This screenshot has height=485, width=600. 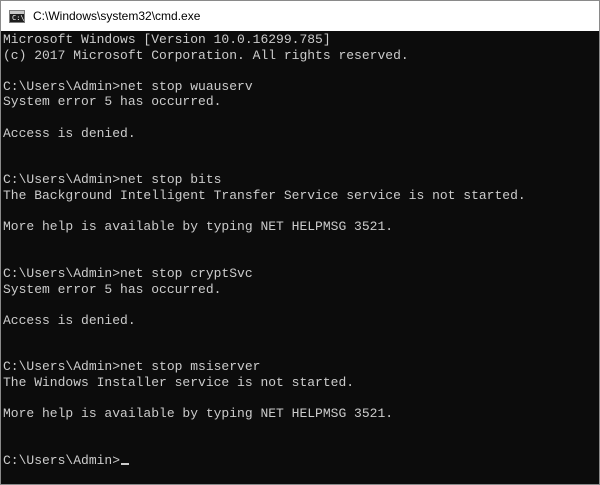 I want to click on window-title: C:\Windows\system32\cmd.exe, so click(x=117, y=16).